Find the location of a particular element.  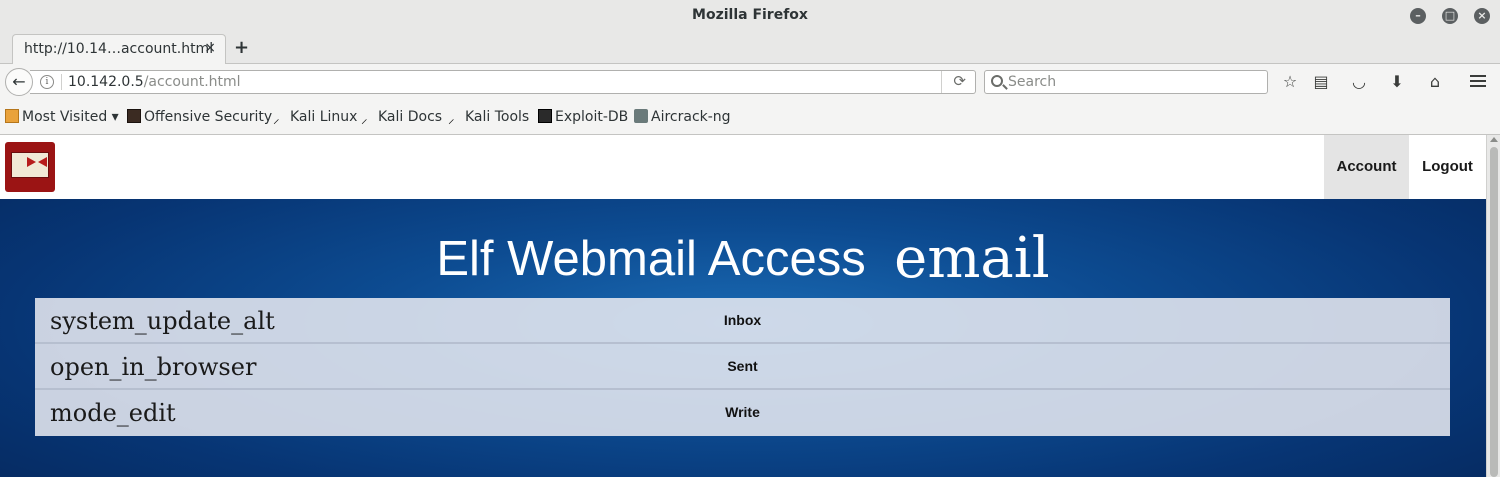

window-title: Mozilla Firefox is located at coordinates (750, 15).